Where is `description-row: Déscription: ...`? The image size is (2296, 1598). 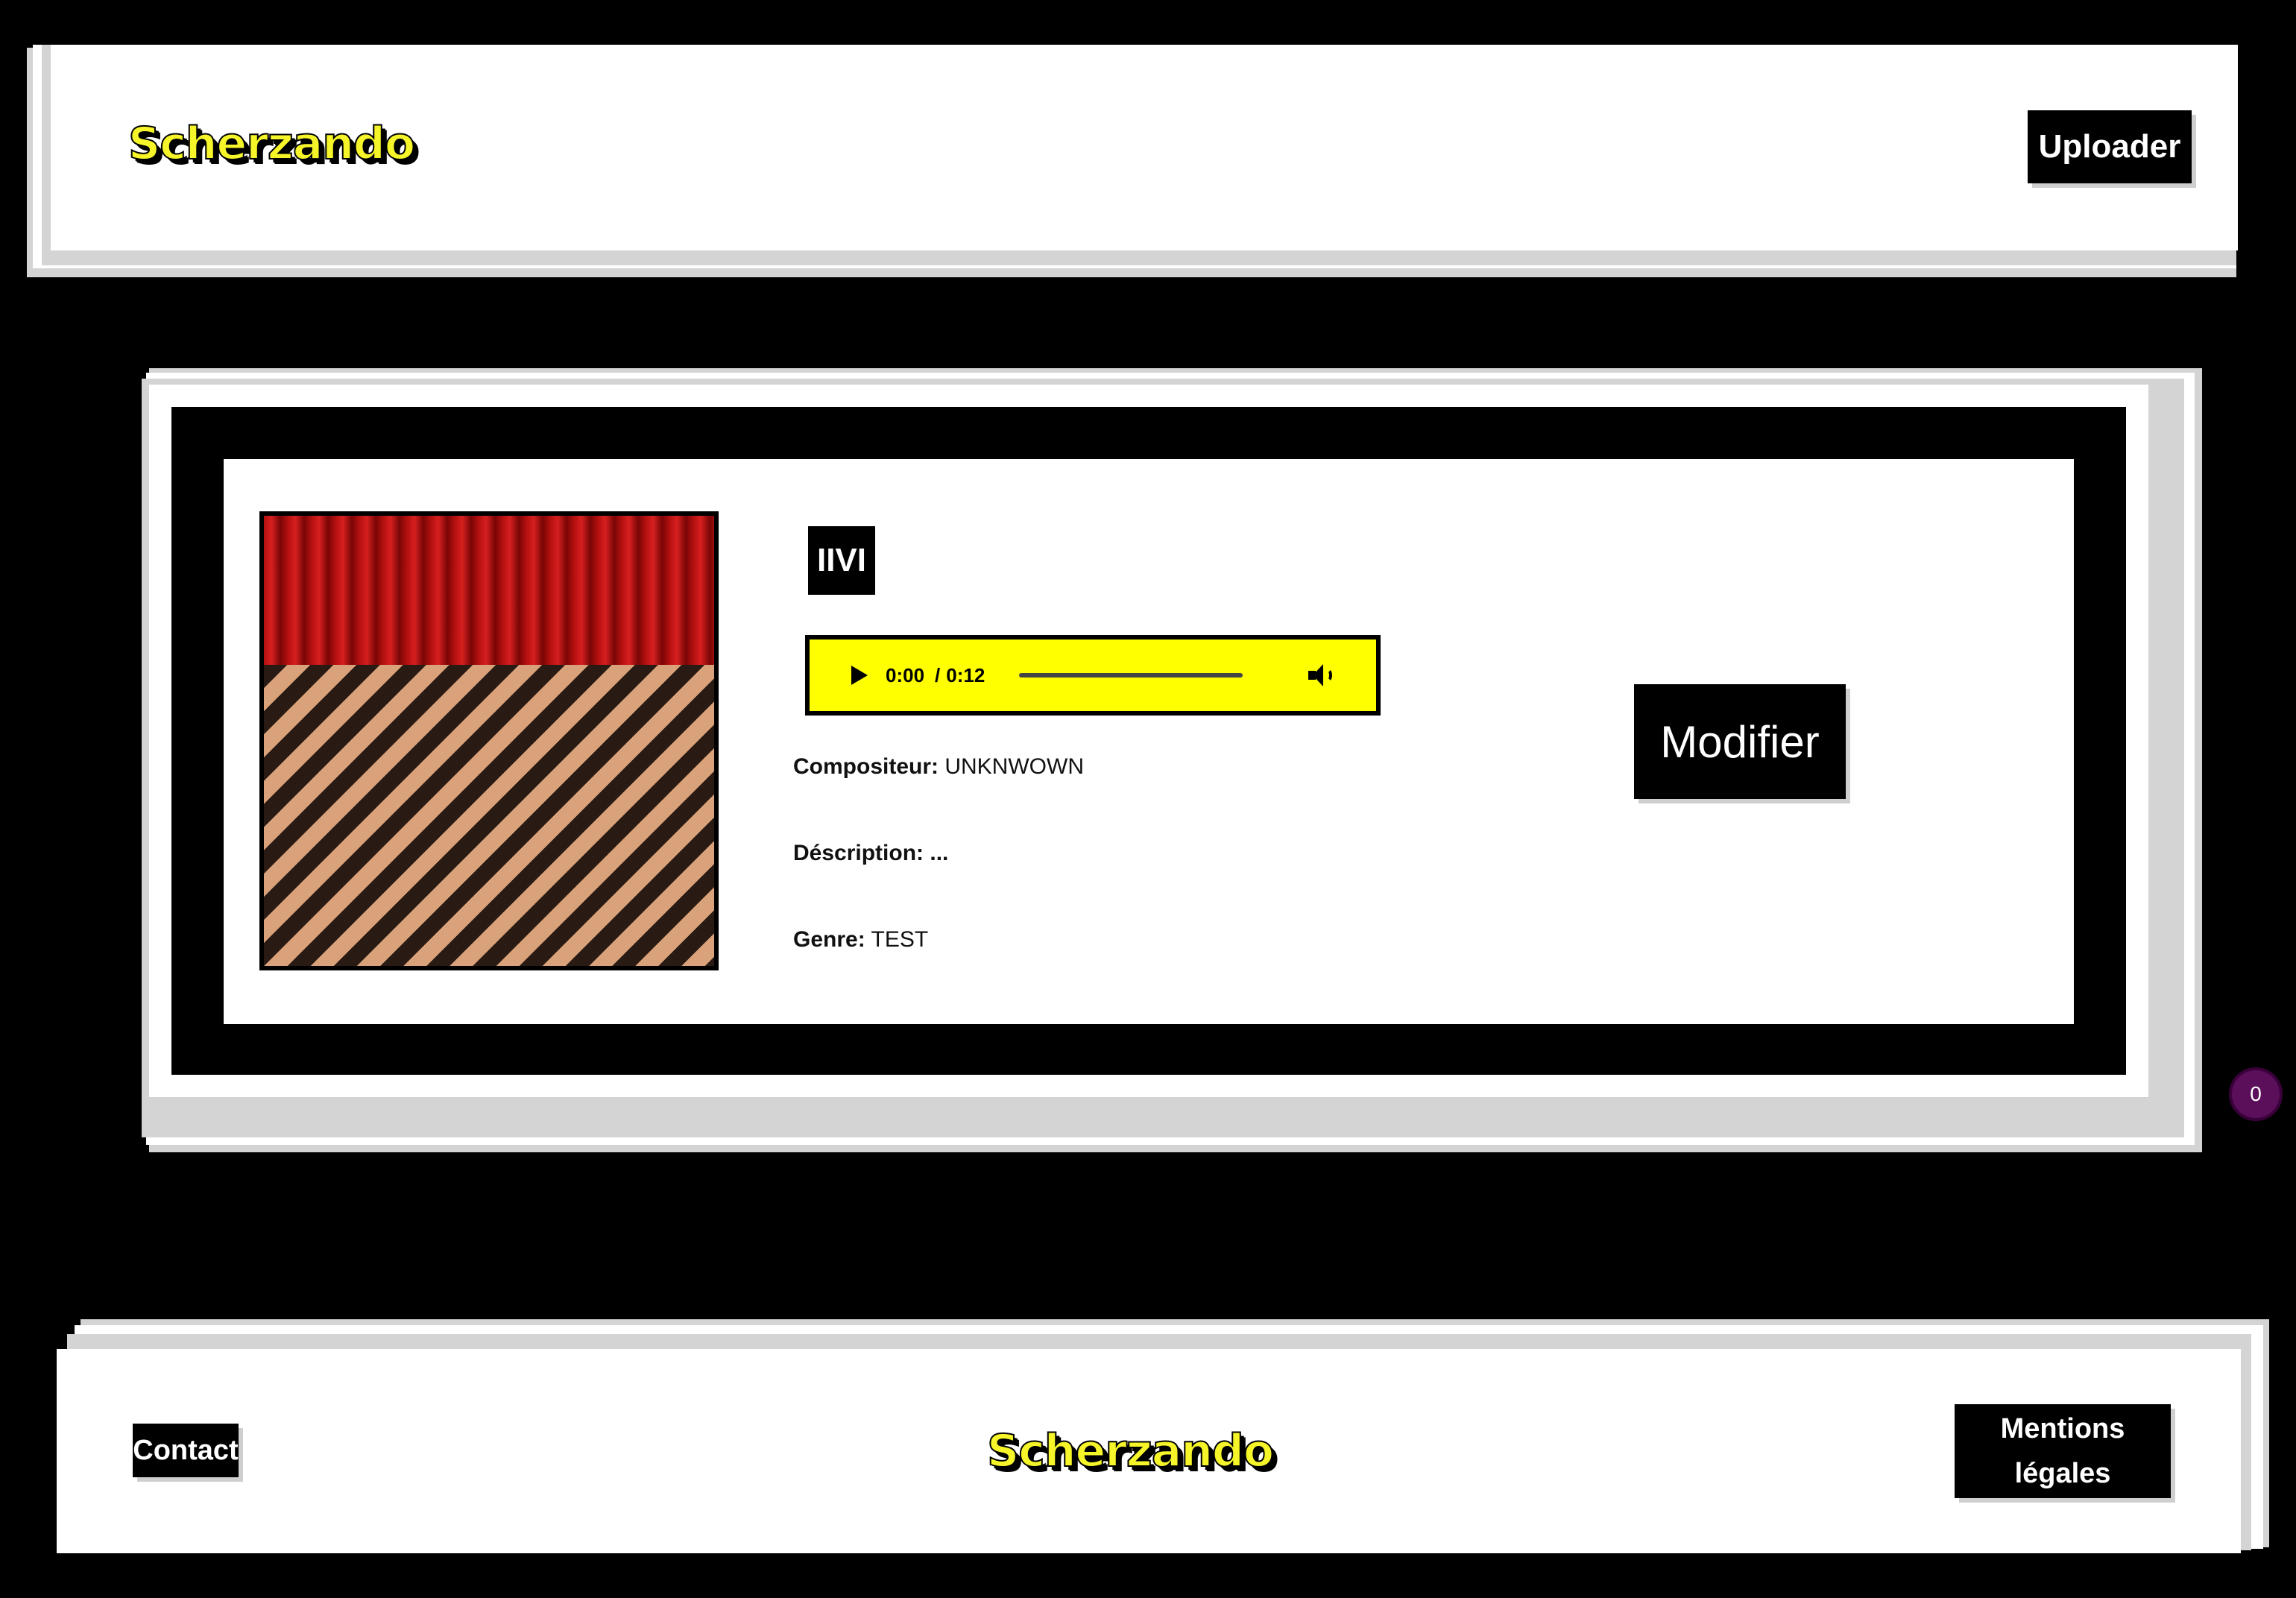 description-row: Déscription: ... is located at coordinates (870, 854).